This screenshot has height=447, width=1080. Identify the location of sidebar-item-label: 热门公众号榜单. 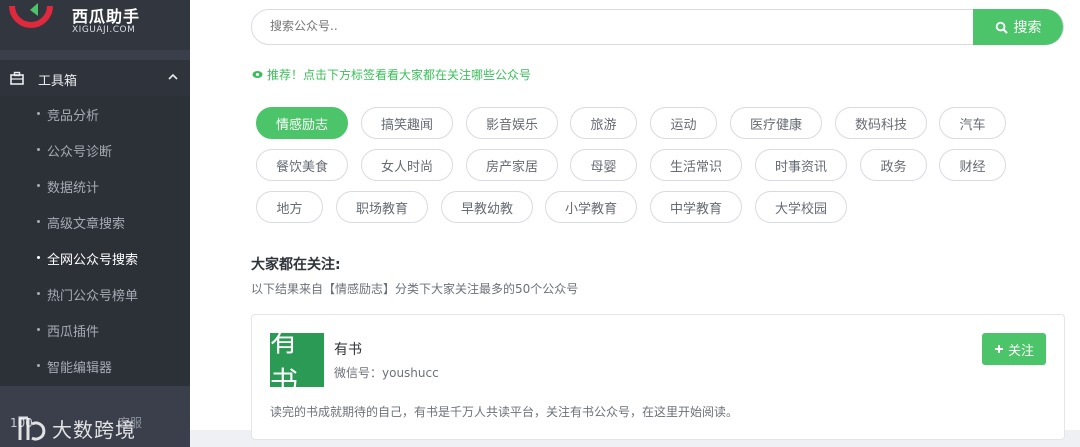
(93, 296).